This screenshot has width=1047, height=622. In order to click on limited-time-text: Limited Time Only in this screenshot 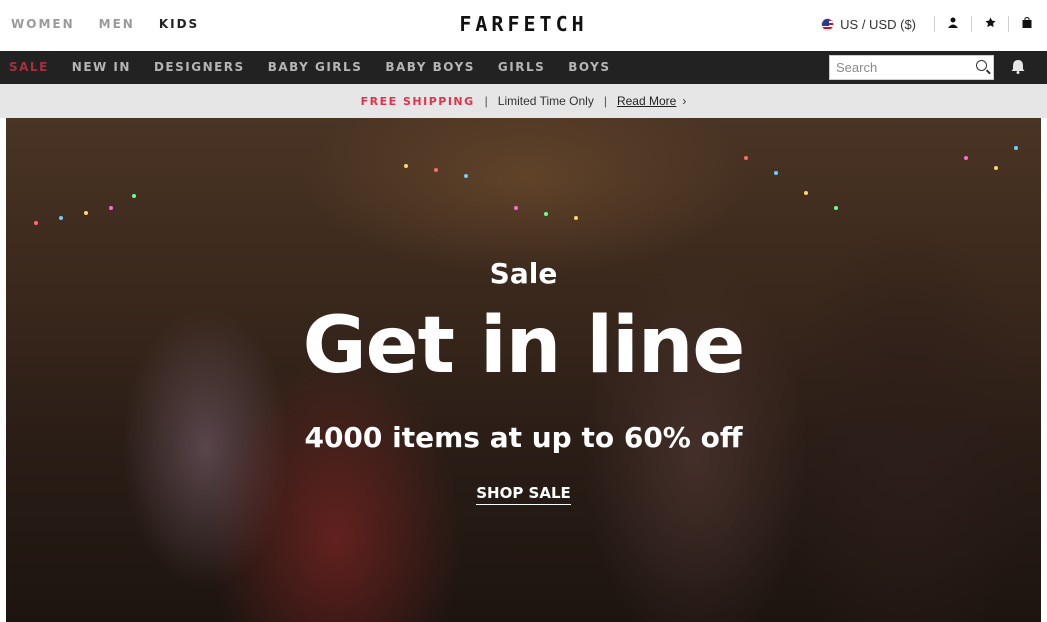, I will do `click(545, 101)`.